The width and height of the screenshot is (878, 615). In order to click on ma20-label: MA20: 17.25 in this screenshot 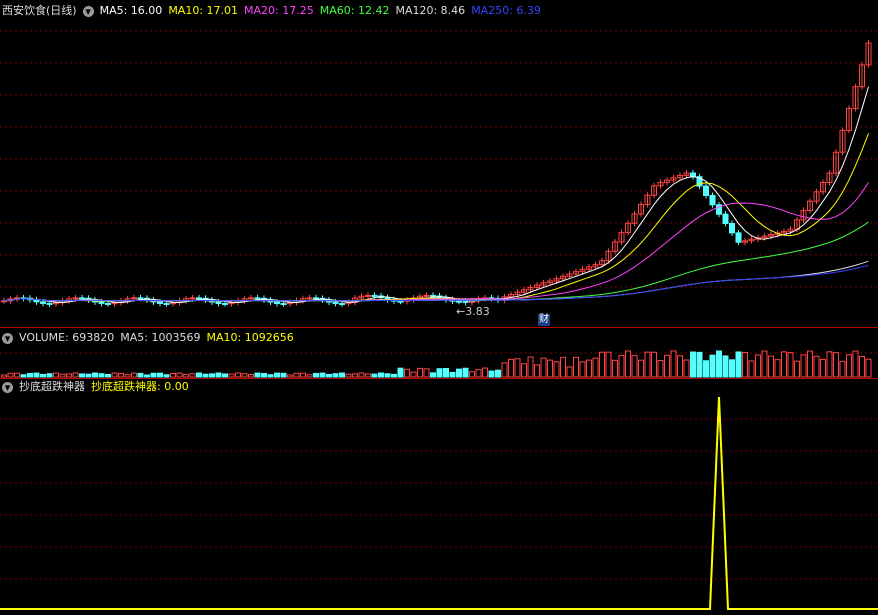, I will do `click(279, 10)`.